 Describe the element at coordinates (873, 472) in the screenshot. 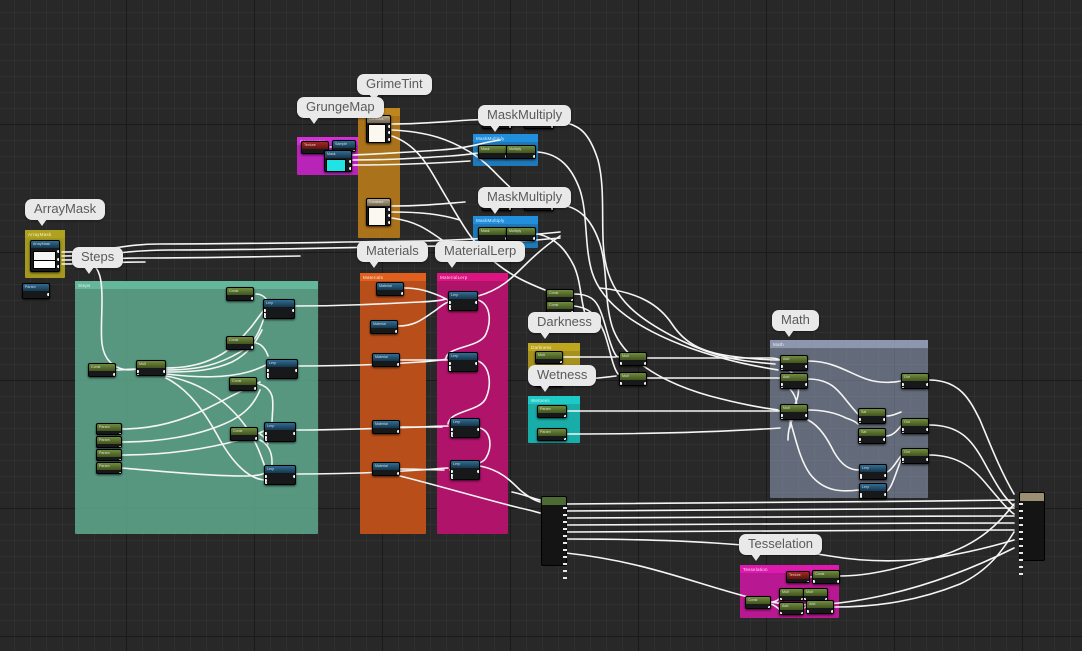

I see `node-math-c1: Lerp` at that location.